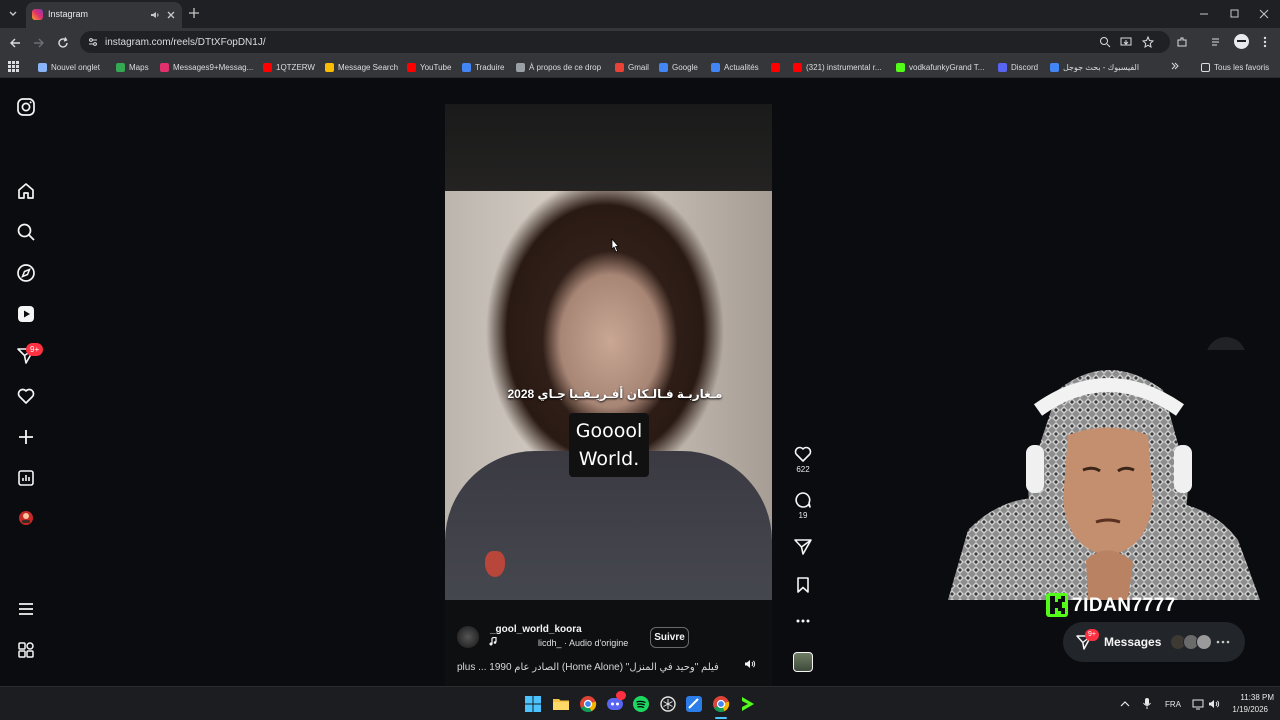 Image resolution: width=1280 pixels, height=720 pixels. I want to click on address-bar: instagram.com/reels/DTtXFopDN1J/, so click(625, 42).